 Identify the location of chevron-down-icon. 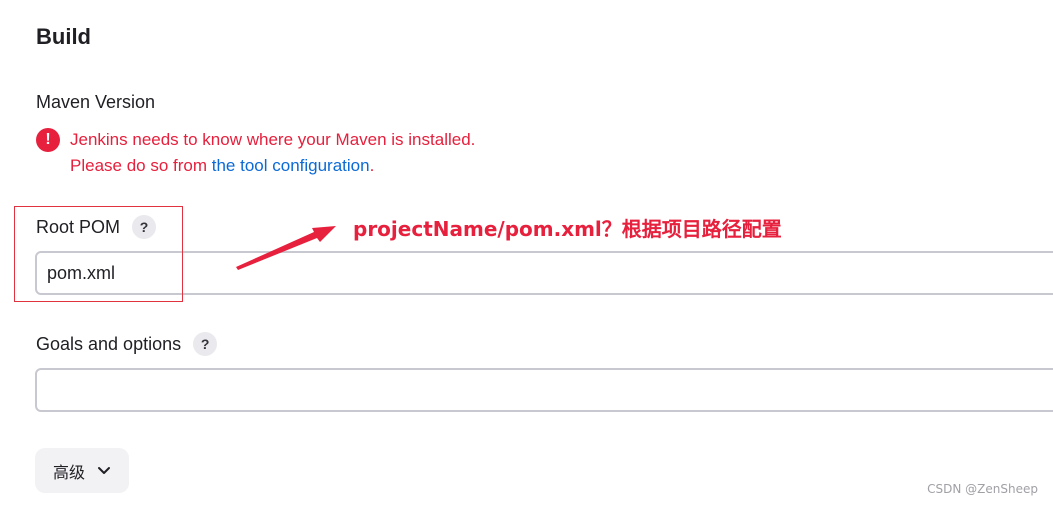
(104, 470).